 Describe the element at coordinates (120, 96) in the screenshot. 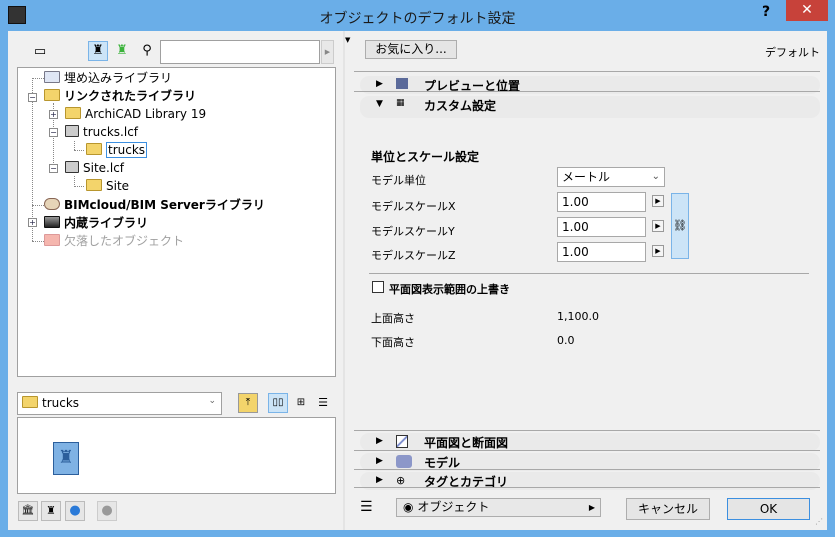

I see `tree-item-linked: リンクされたライブラリ` at that location.